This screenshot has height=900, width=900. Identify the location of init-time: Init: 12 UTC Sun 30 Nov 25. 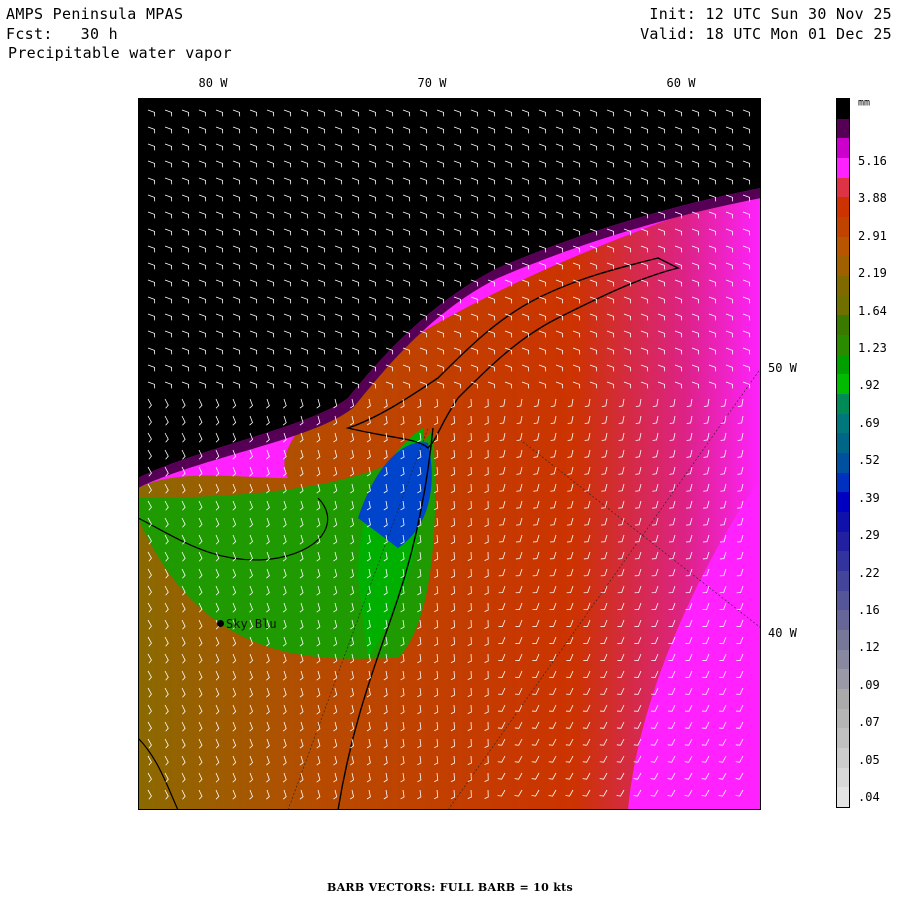
(770, 14).